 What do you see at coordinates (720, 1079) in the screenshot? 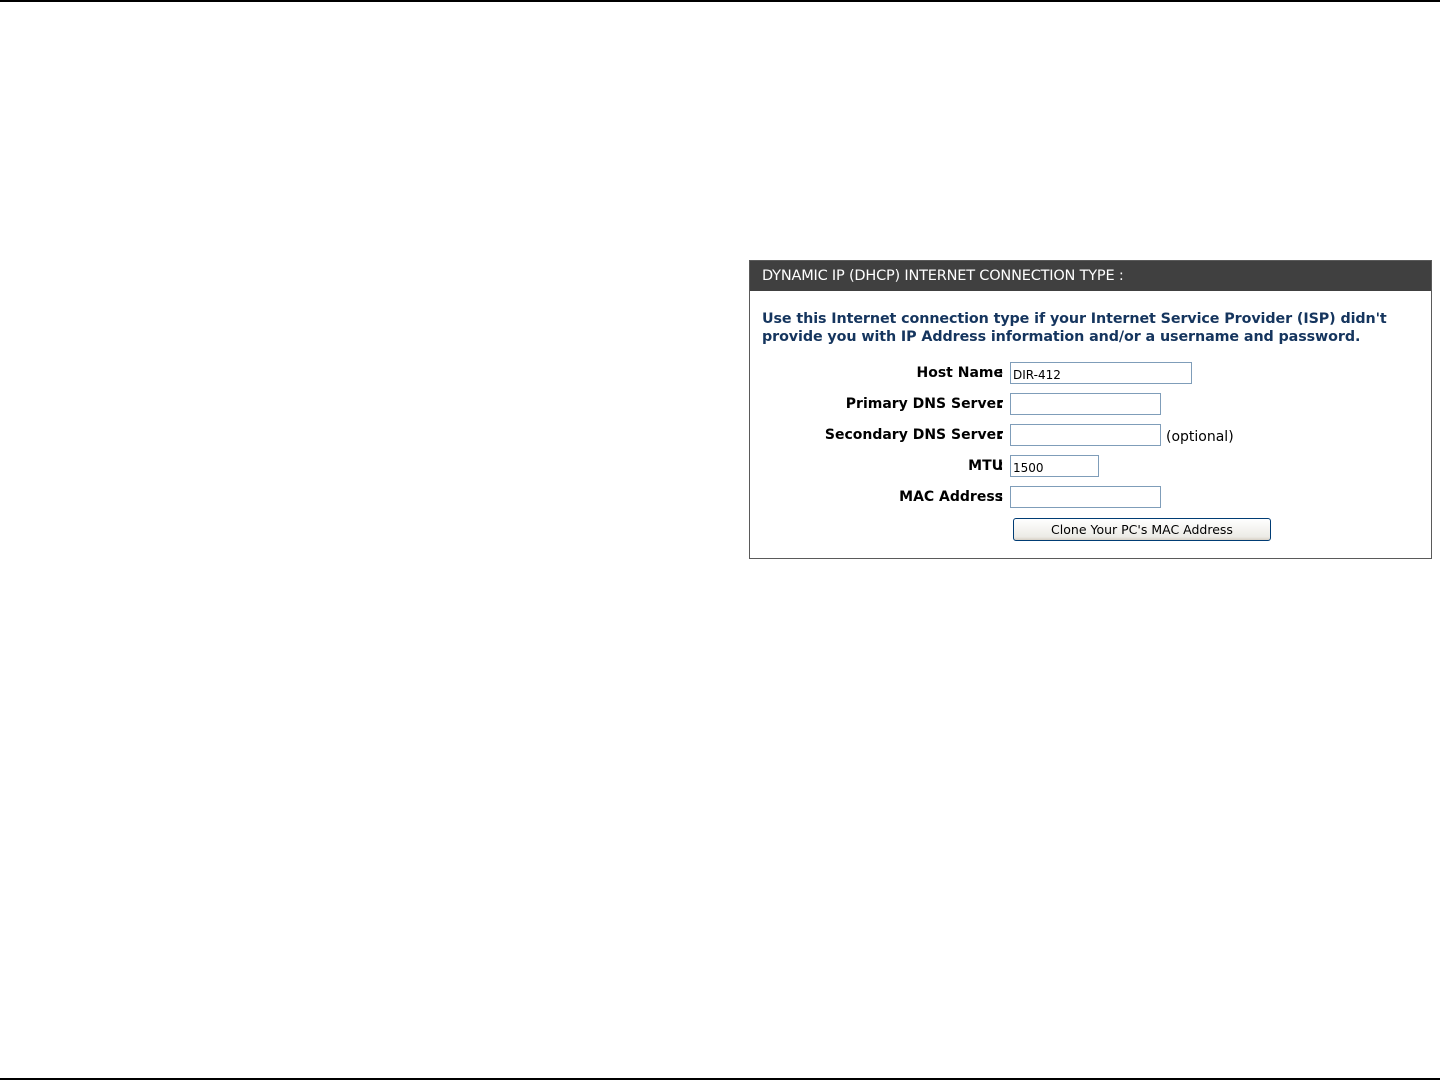
I see `bottom-rule` at bounding box center [720, 1079].